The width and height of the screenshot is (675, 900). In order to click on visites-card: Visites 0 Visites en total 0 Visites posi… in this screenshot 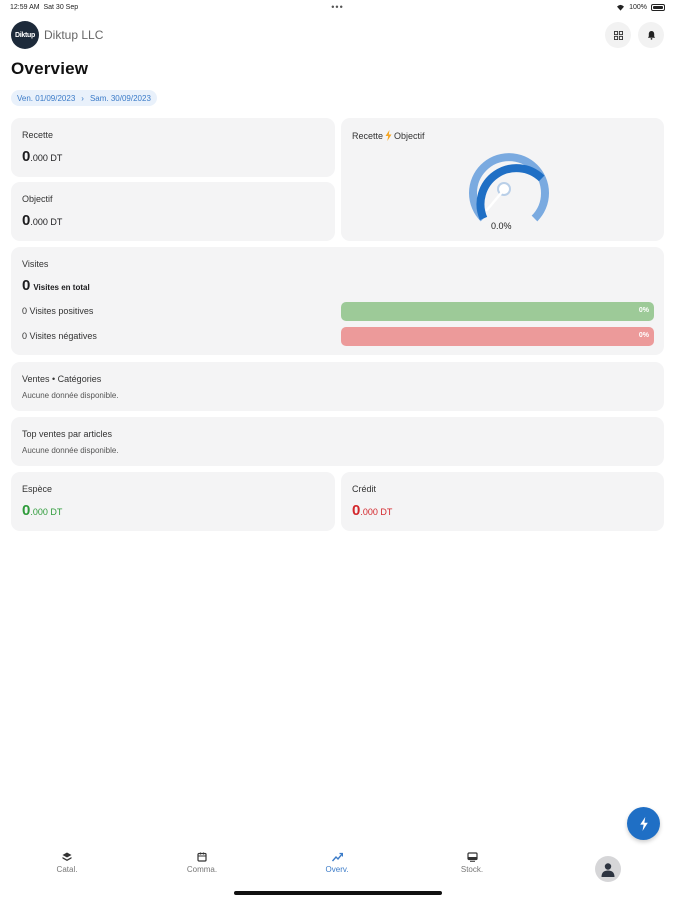, I will do `click(337, 301)`.